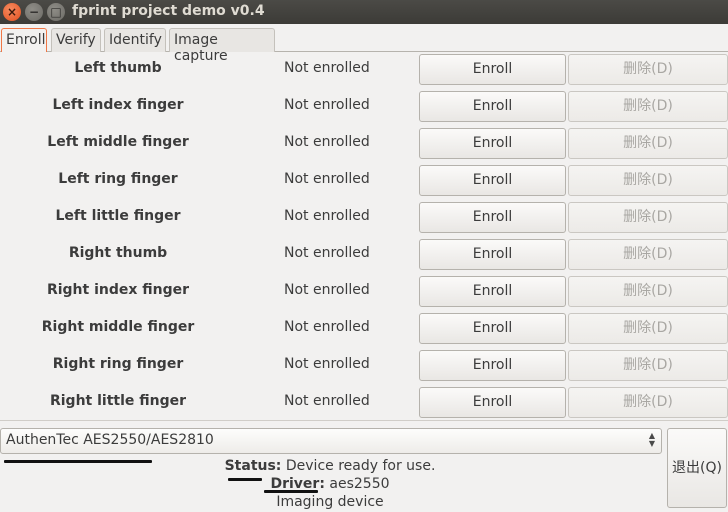 Image resolution: width=728 pixels, height=512 pixels. What do you see at coordinates (331, 441) in the screenshot?
I see `device-select: AuthenTec AES2550/AES2810 ▲ ▼` at bounding box center [331, 441].